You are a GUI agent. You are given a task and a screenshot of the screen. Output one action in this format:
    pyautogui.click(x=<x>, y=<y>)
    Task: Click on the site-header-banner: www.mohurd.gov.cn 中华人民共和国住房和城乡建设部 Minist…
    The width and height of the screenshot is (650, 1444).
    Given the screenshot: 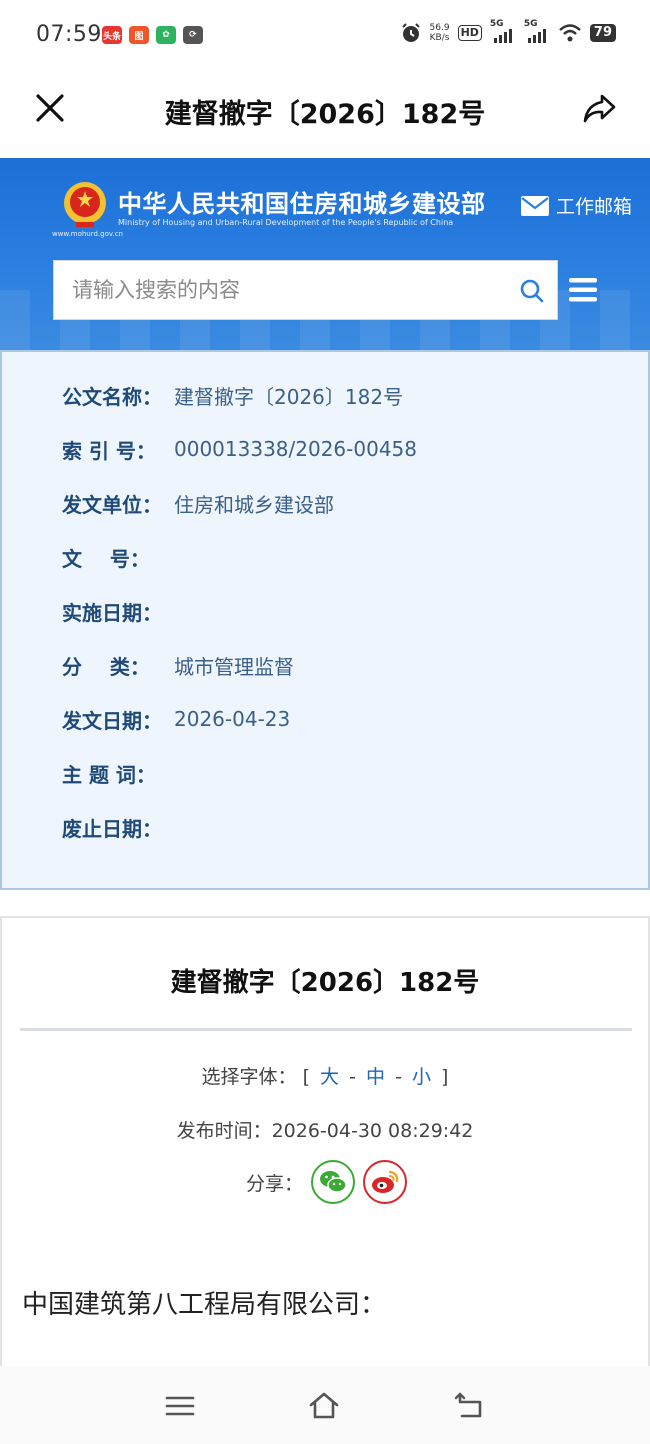 What is the action you would take?
    pyautogui.click(x=325, y=254)
    